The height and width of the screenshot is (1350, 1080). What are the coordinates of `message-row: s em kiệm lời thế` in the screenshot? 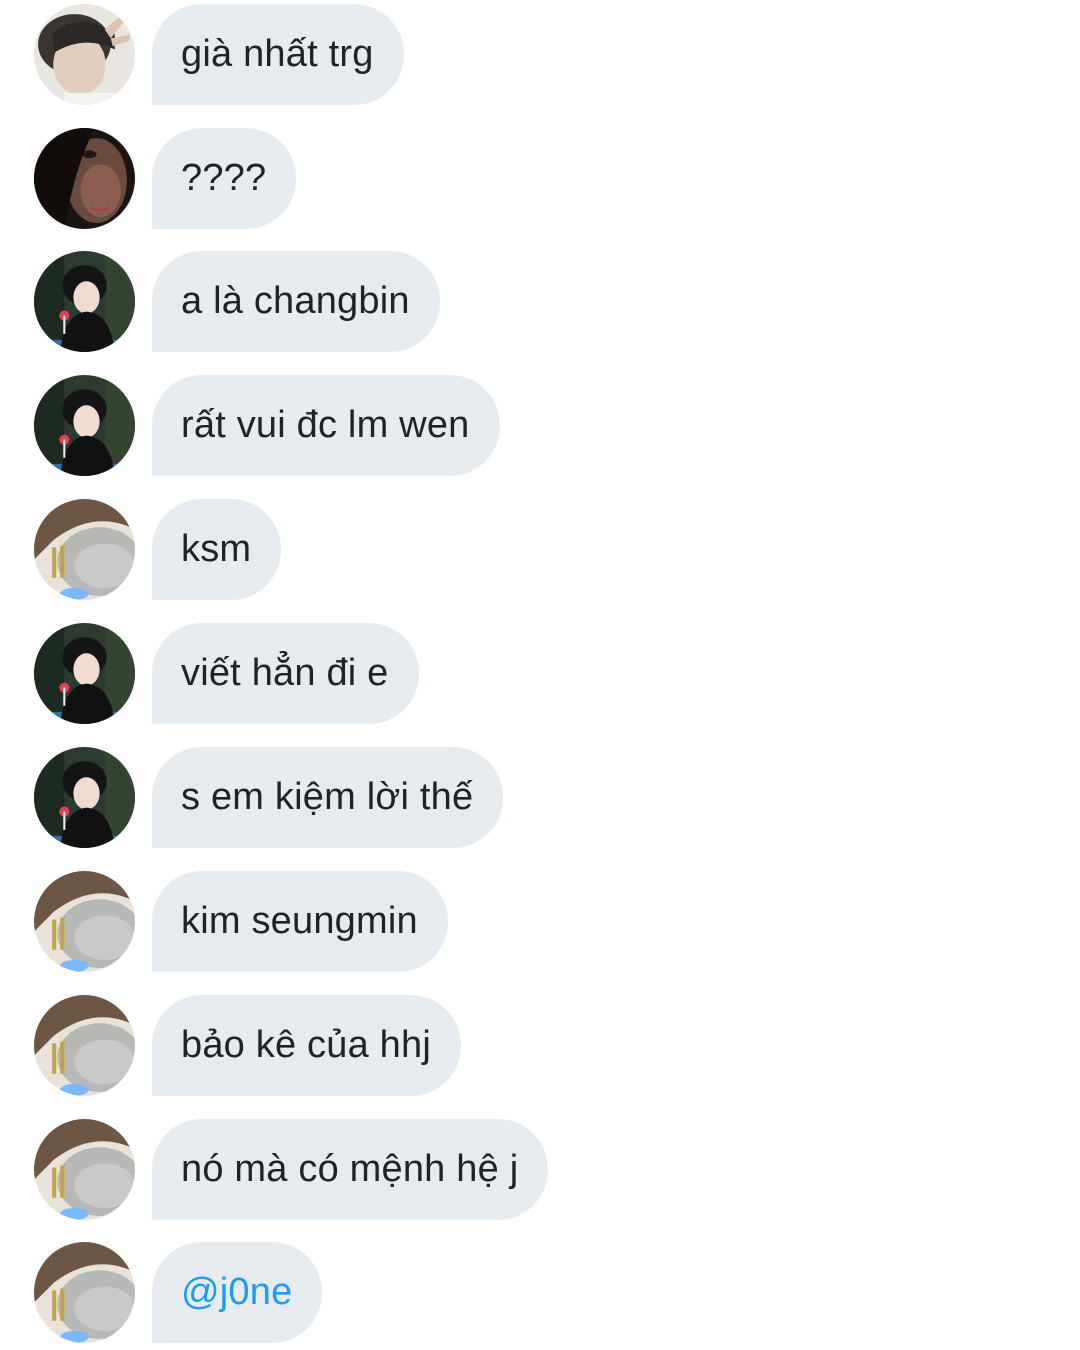 It's located at (269, 797).